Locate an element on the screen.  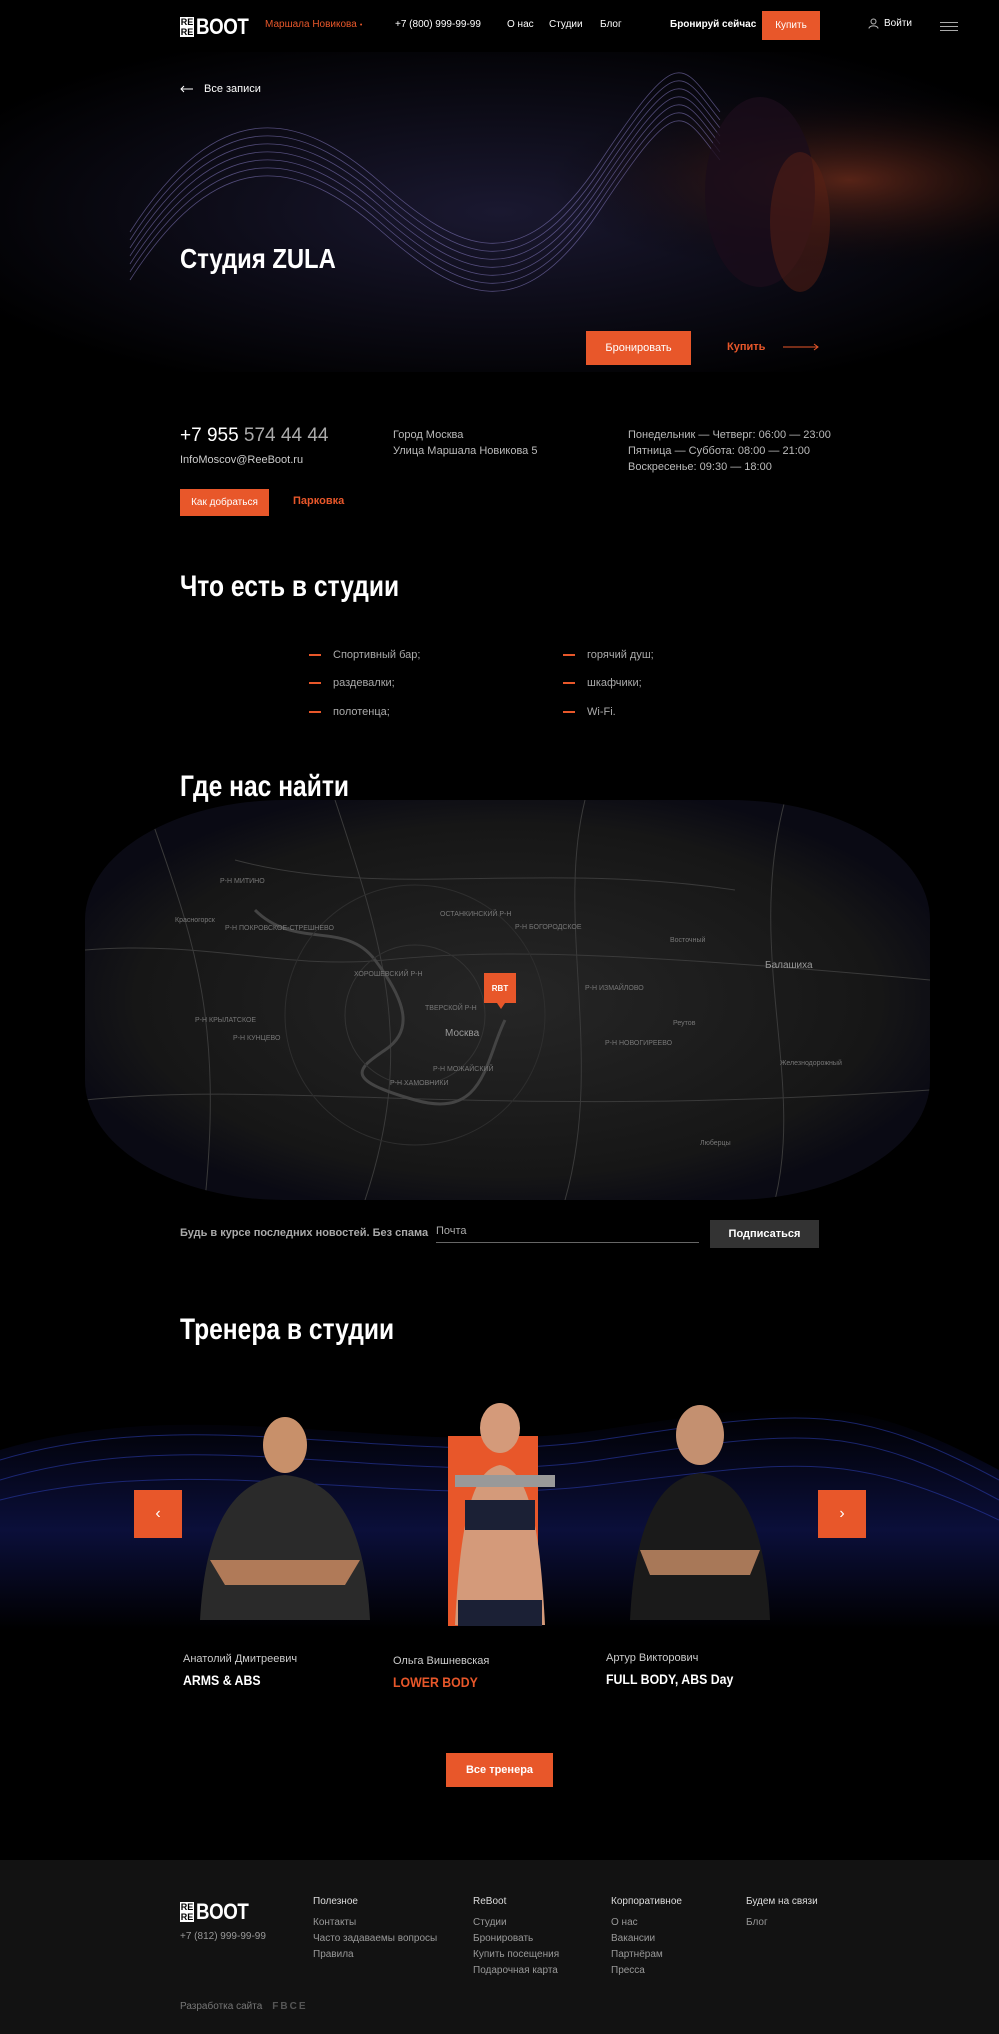
map-label: ОСТАНКИНСКИЙ Р-Н is located at coordinates (476, 914).